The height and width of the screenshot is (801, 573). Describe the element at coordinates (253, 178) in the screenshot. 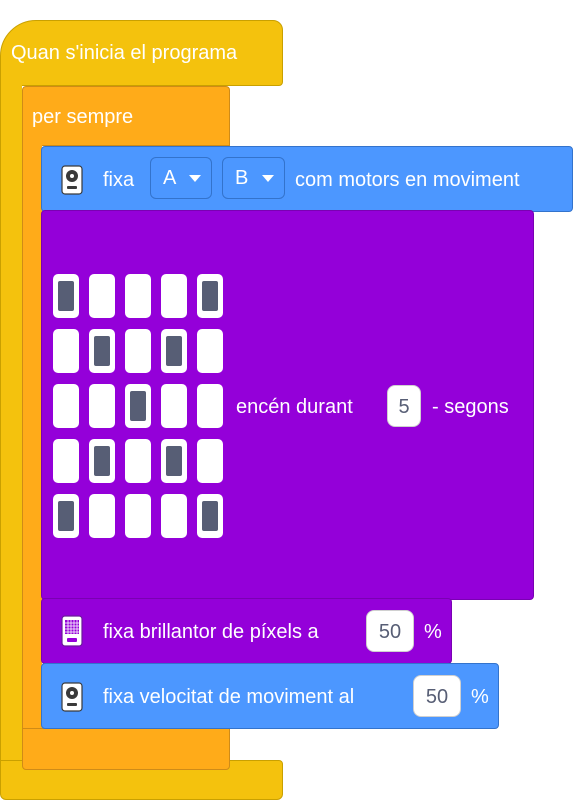

I see `motor-b-dropdown: B` at that location.